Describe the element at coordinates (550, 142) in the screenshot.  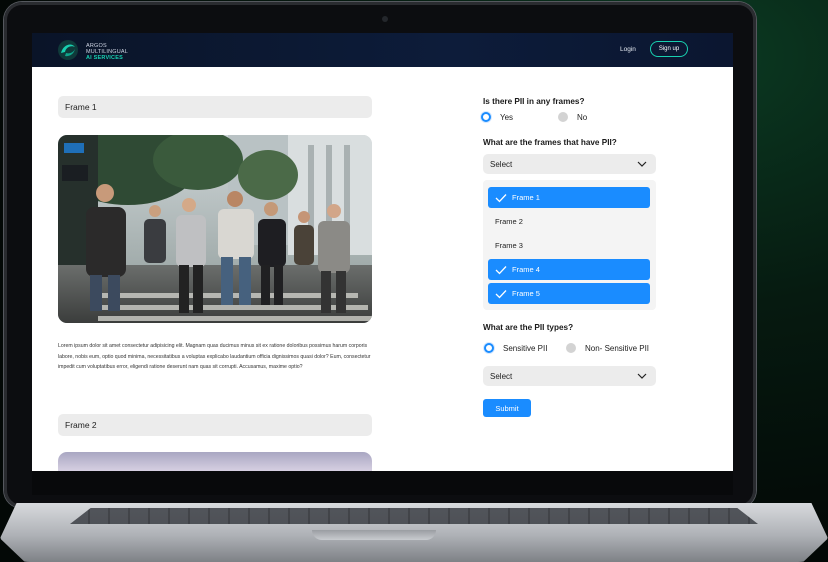
I see `question-frames: What are the frames that have PII?` at that location.